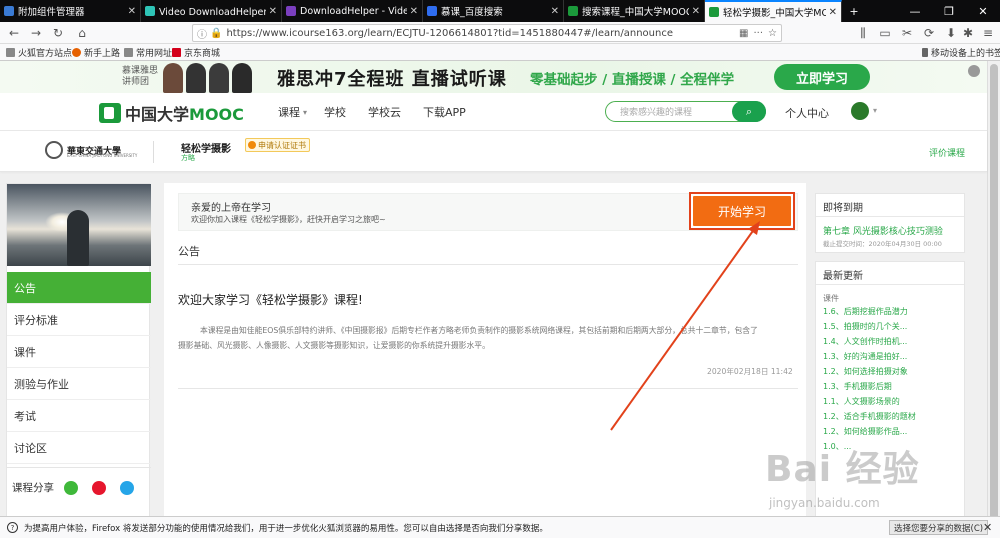 Image resolution: width=1000 pixels, height=538 pixels. Describe the element at coordinates (869, 416) in the screenshot. I see `update-item: 1.2、适合手机摄影的题材` at that location.